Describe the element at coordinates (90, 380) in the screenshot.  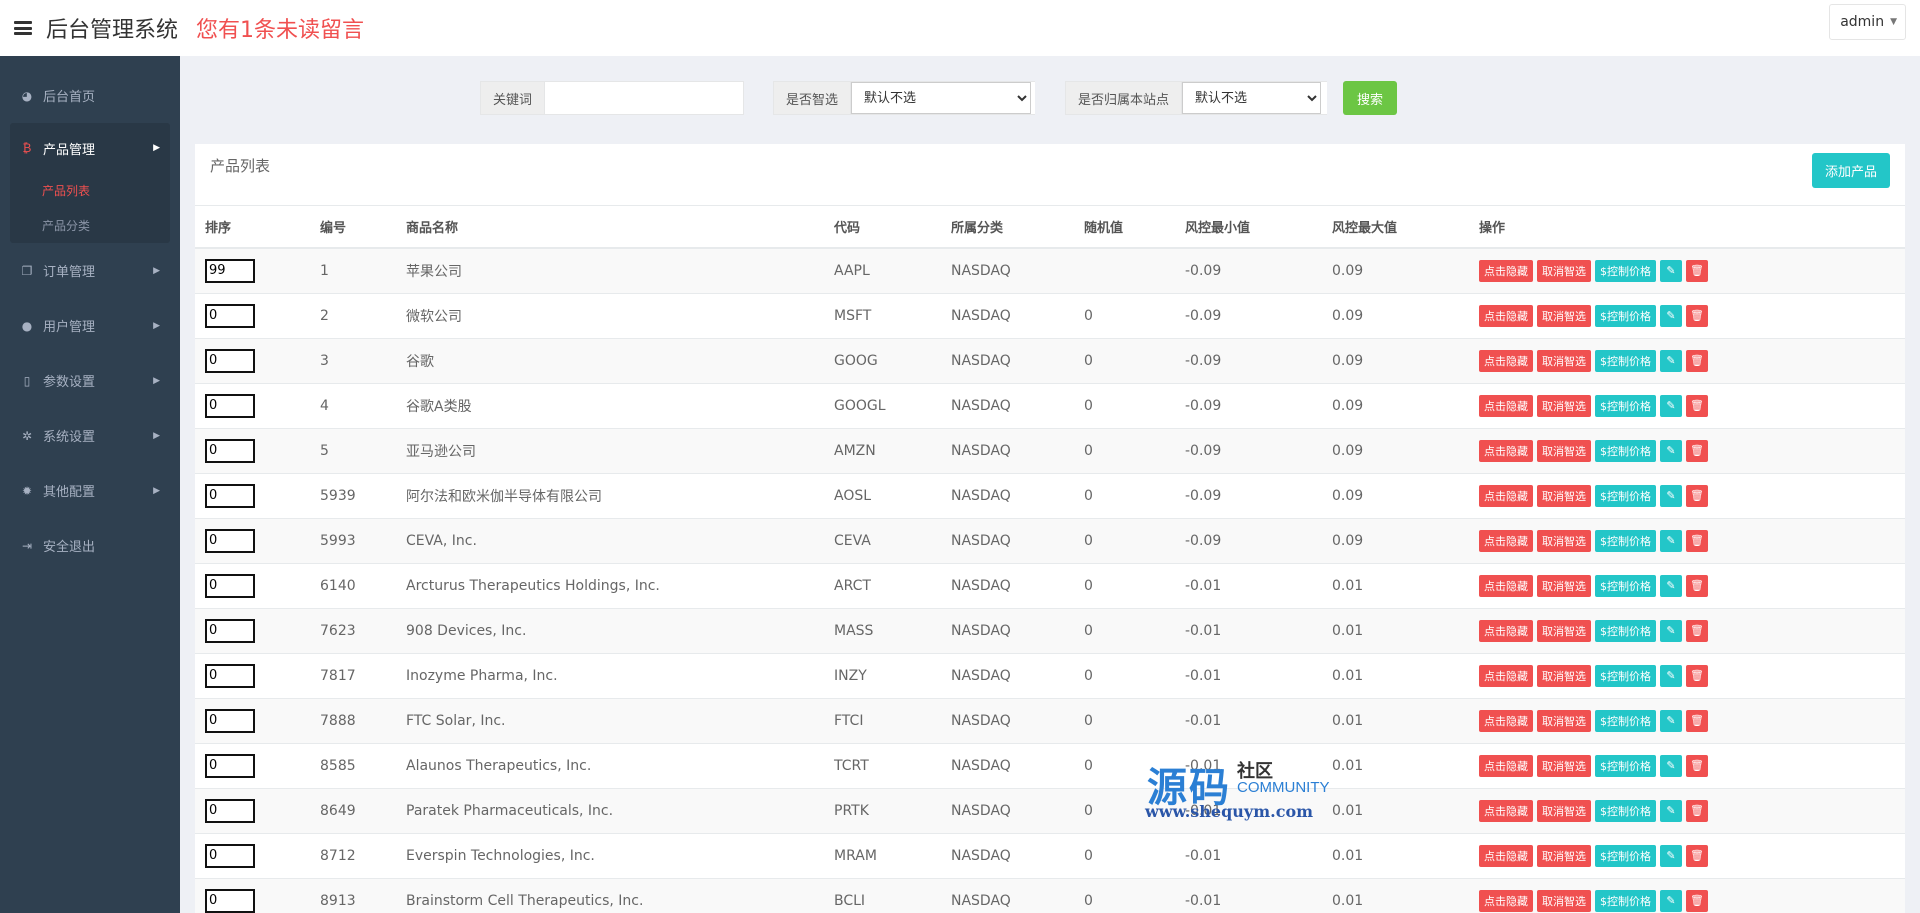
I see `sidebar-item-params: ▯ 参数设置 ▶` at that location.